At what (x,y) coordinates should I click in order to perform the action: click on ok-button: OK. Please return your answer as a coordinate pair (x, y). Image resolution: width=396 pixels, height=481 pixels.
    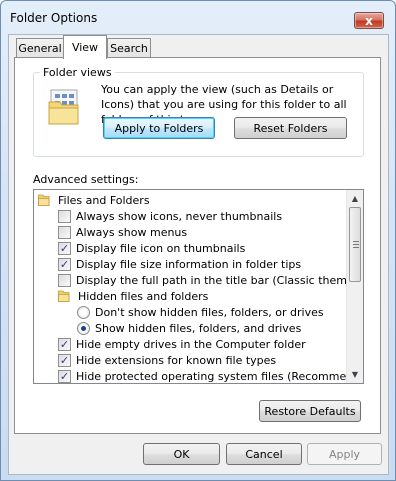
    Looking at the image, I should click on (181, 454).